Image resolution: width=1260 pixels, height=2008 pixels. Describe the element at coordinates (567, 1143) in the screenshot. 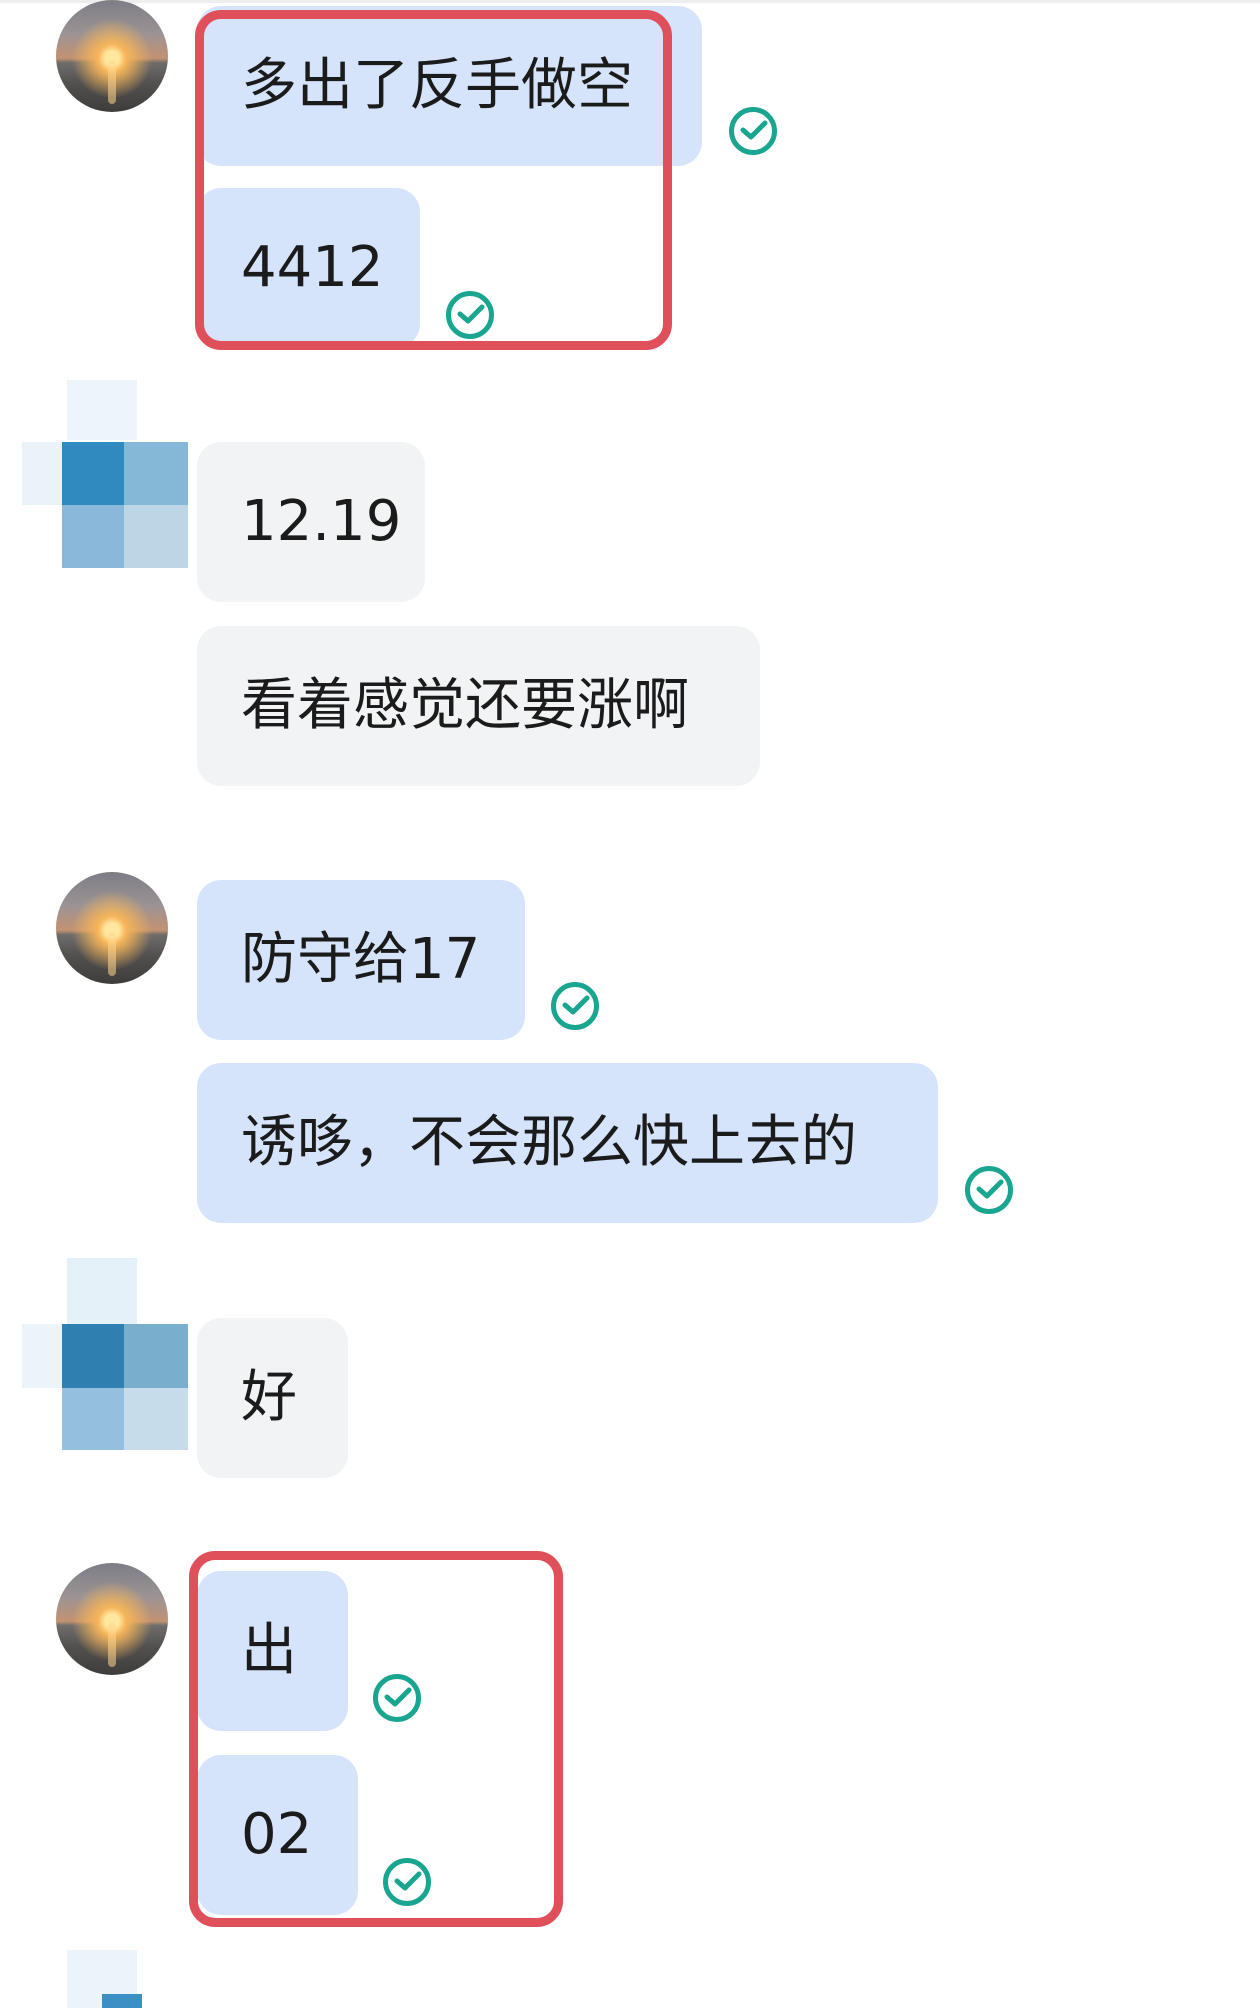

I see `message-bubble-outgoing: 诱哆，不会那么快上去的` at that location.